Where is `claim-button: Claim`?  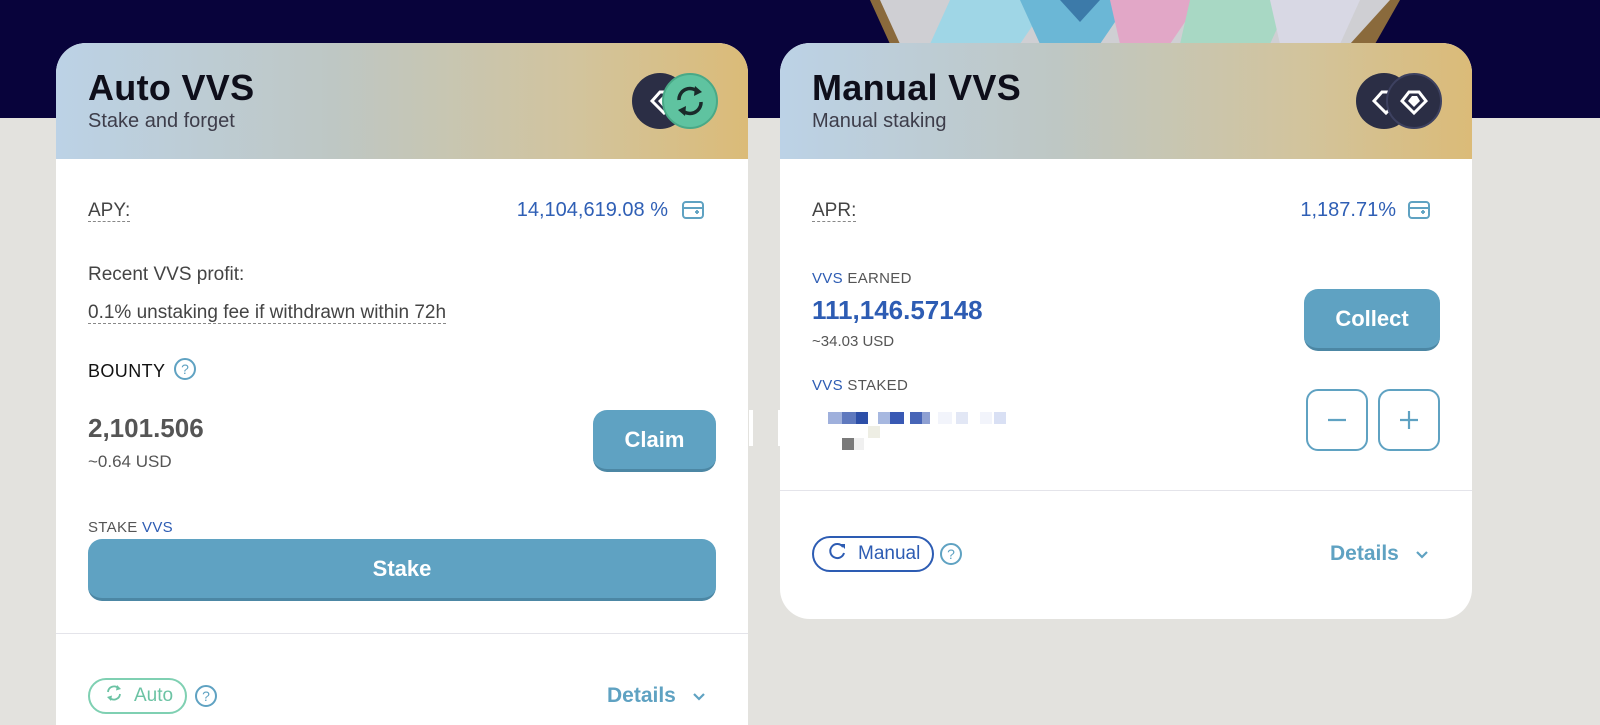
claim-button: Claim is located at coordinates (654, 441).